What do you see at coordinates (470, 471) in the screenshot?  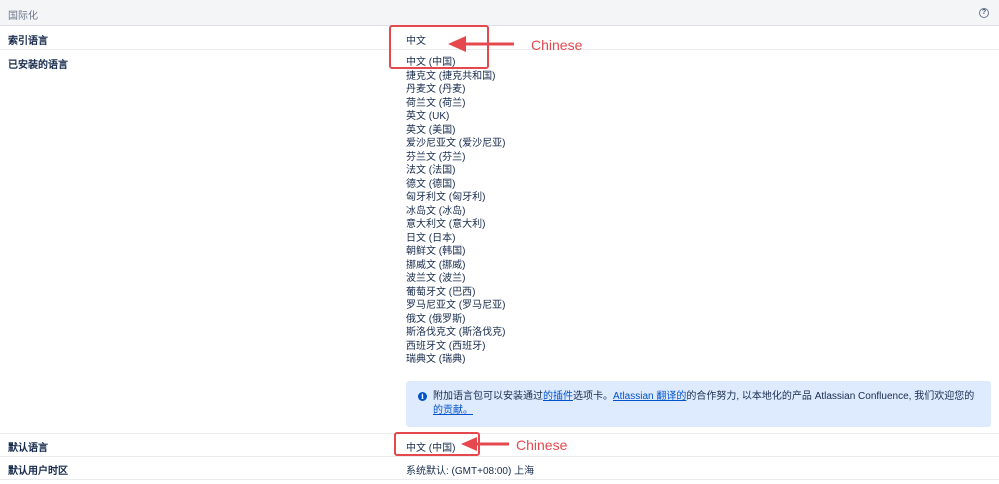 I see `default-timezone-value: 系统默认: (GMT+08:00) 上海` at bounding box center [470, 471].